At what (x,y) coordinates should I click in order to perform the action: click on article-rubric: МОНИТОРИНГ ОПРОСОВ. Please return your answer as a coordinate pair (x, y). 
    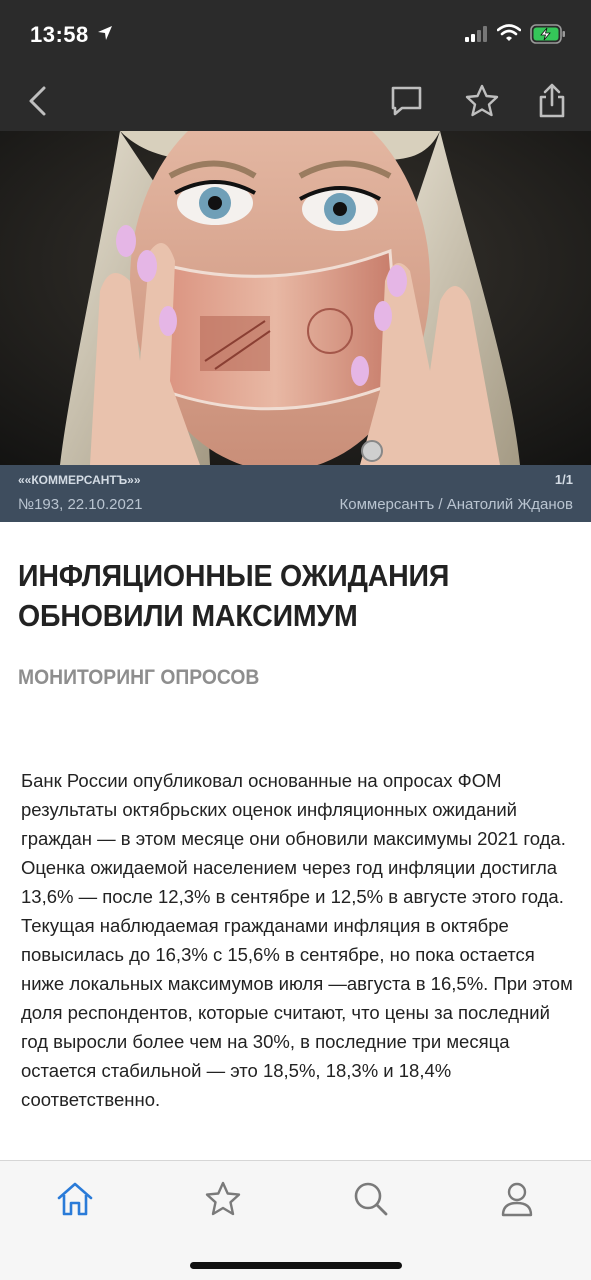
    Looking at the image, I should click on (139, 677).